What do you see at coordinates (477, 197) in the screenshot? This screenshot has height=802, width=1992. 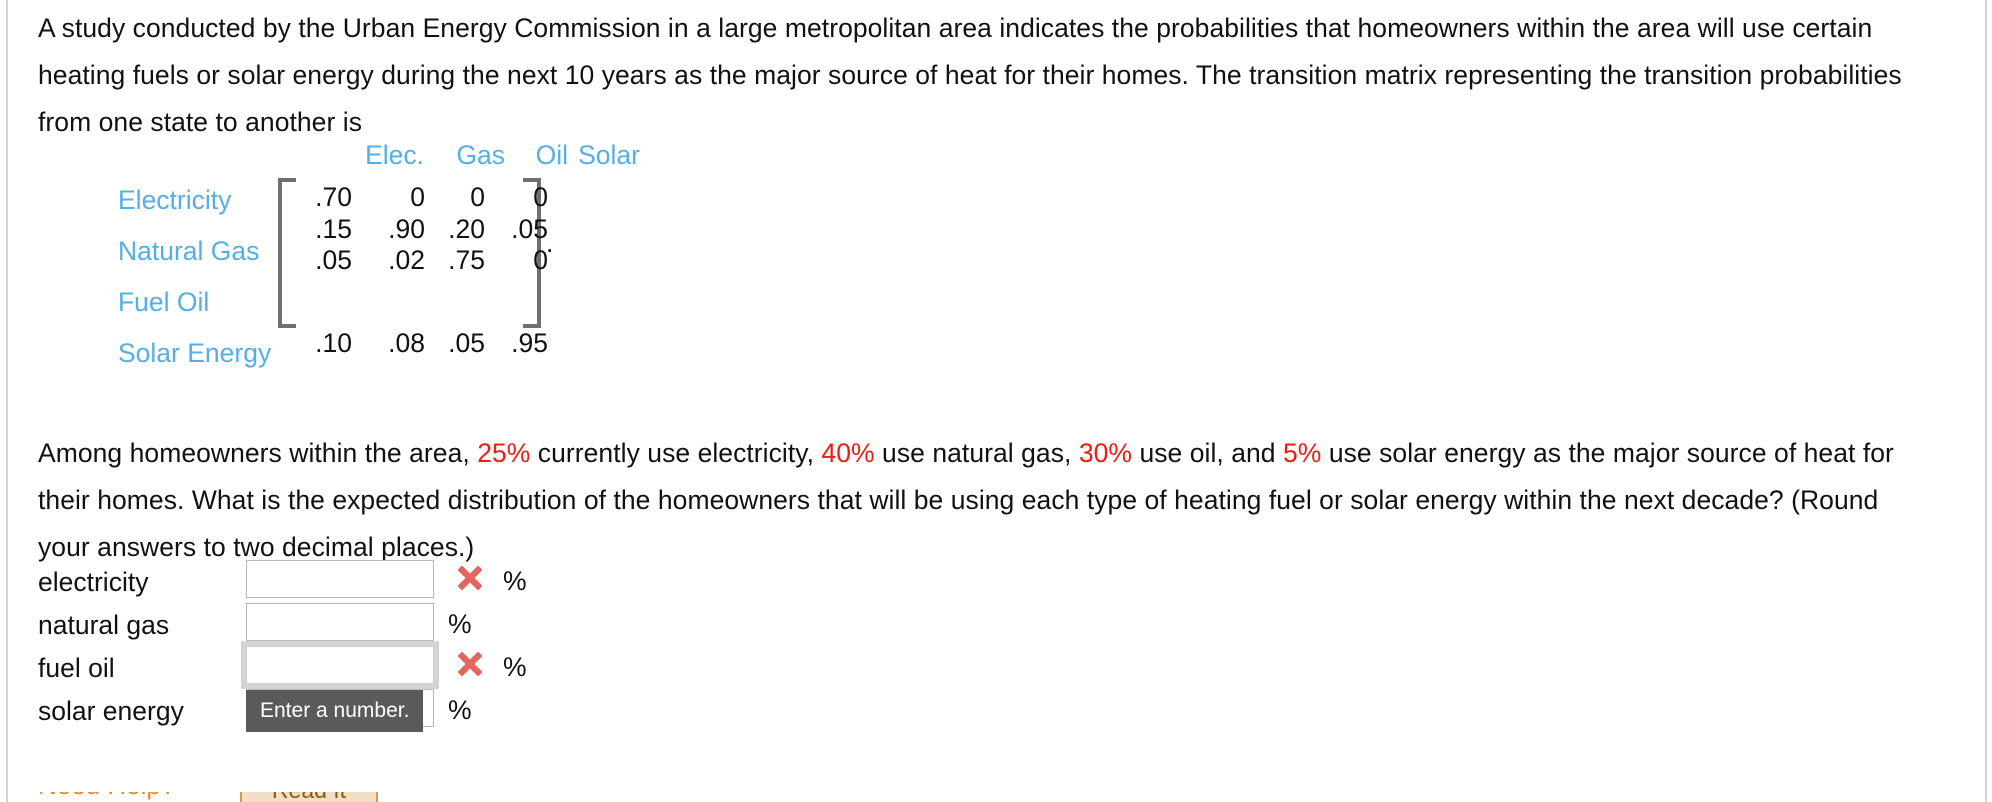 I see `matrix-cell-r1c3: 0` at bounding box center [477, 197].